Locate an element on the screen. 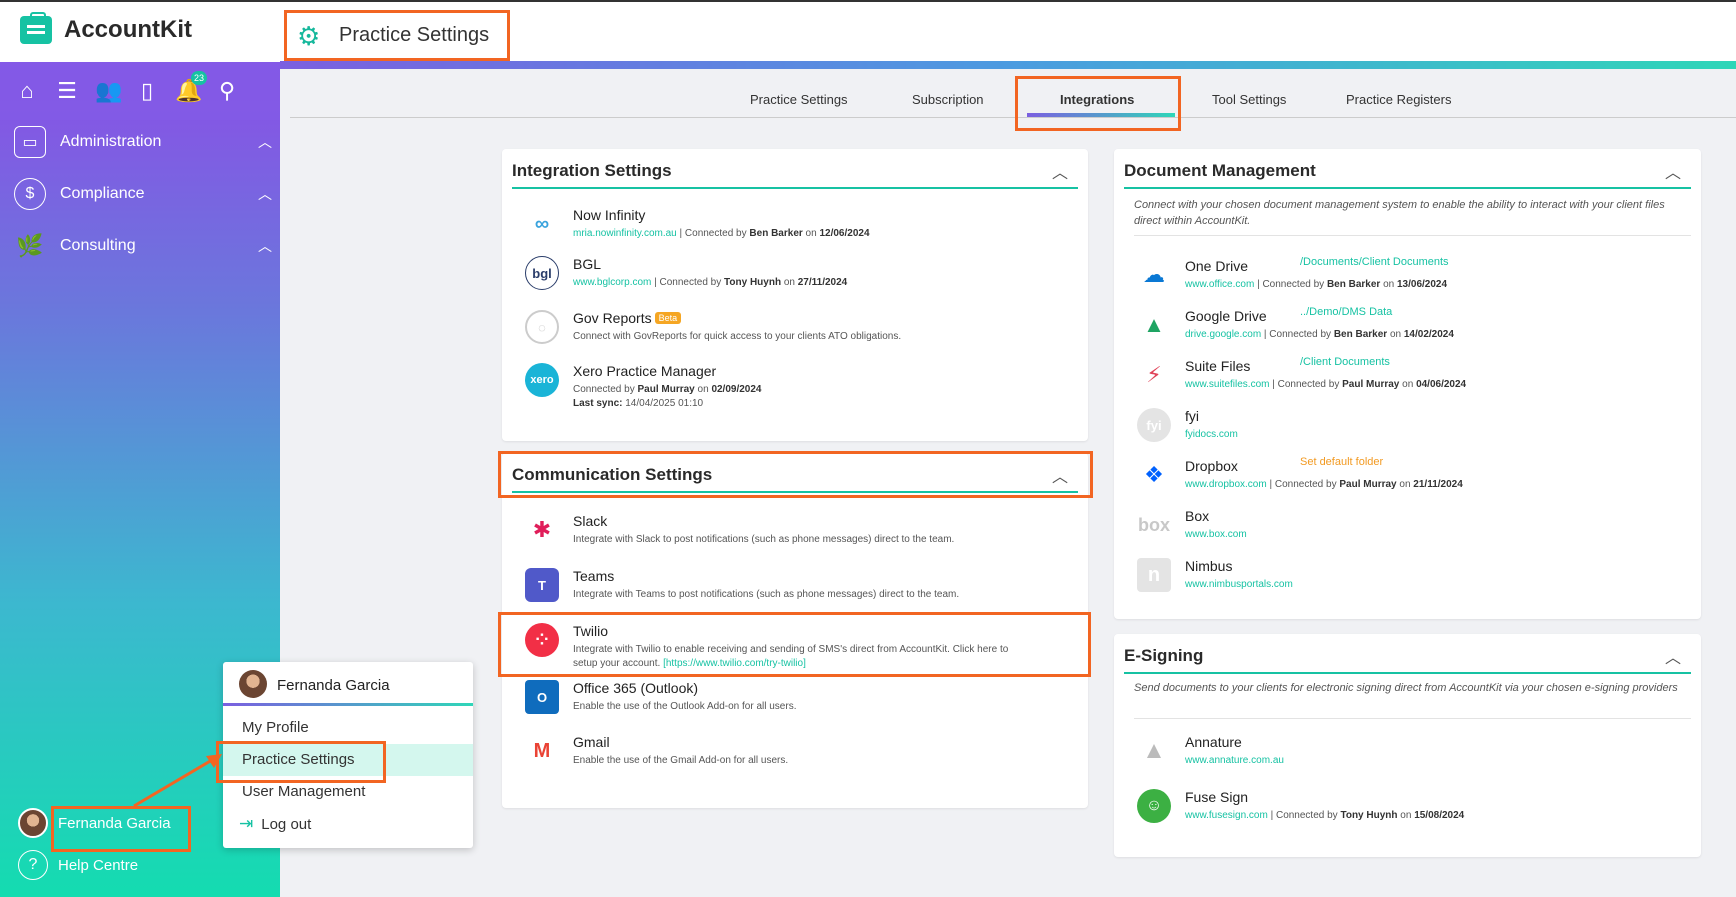 The width and height of the screenshot is (1736, 897). sidebar-item-label: Consulting is located at coordinates (98, 245).